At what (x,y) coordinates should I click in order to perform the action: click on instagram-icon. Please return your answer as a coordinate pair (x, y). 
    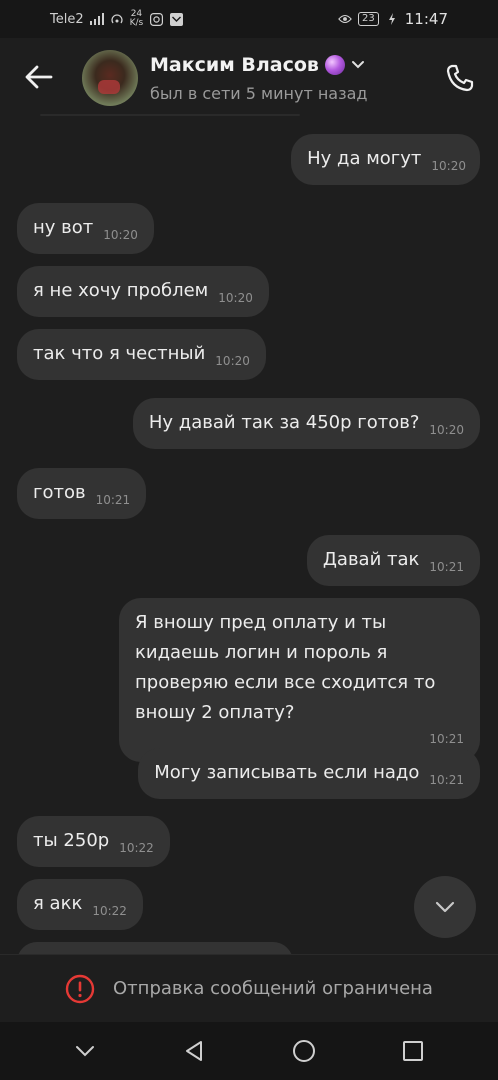
    Looking at the image, I should click on (156, 19).